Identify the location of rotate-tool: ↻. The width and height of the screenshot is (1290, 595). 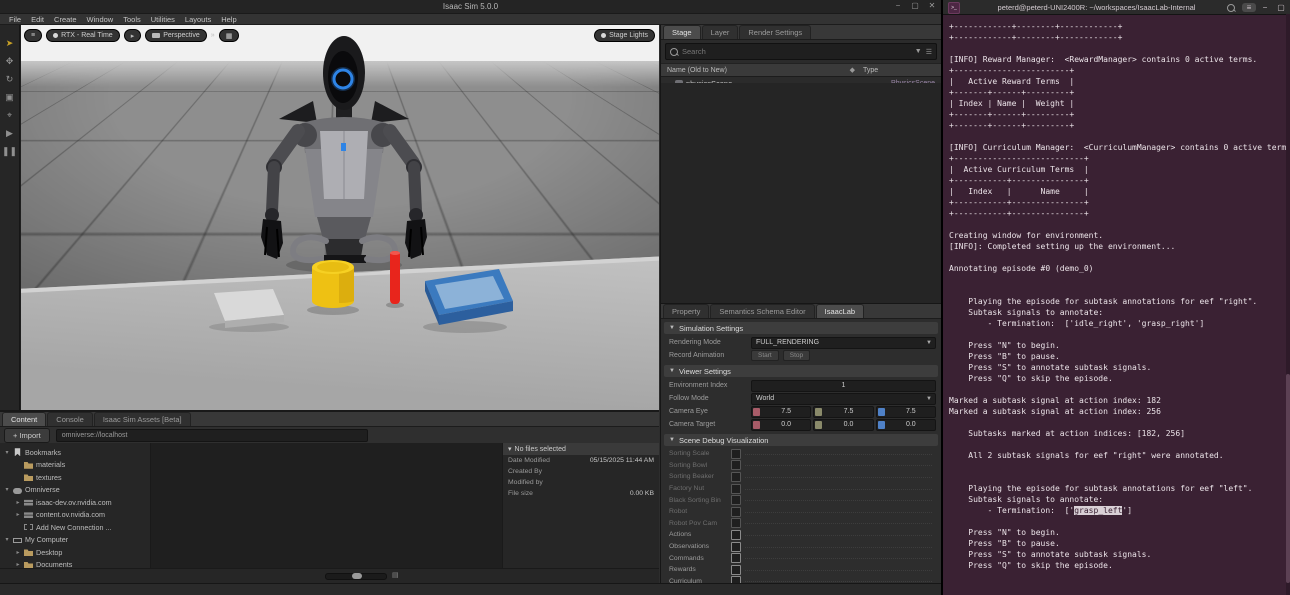
(10, 79).